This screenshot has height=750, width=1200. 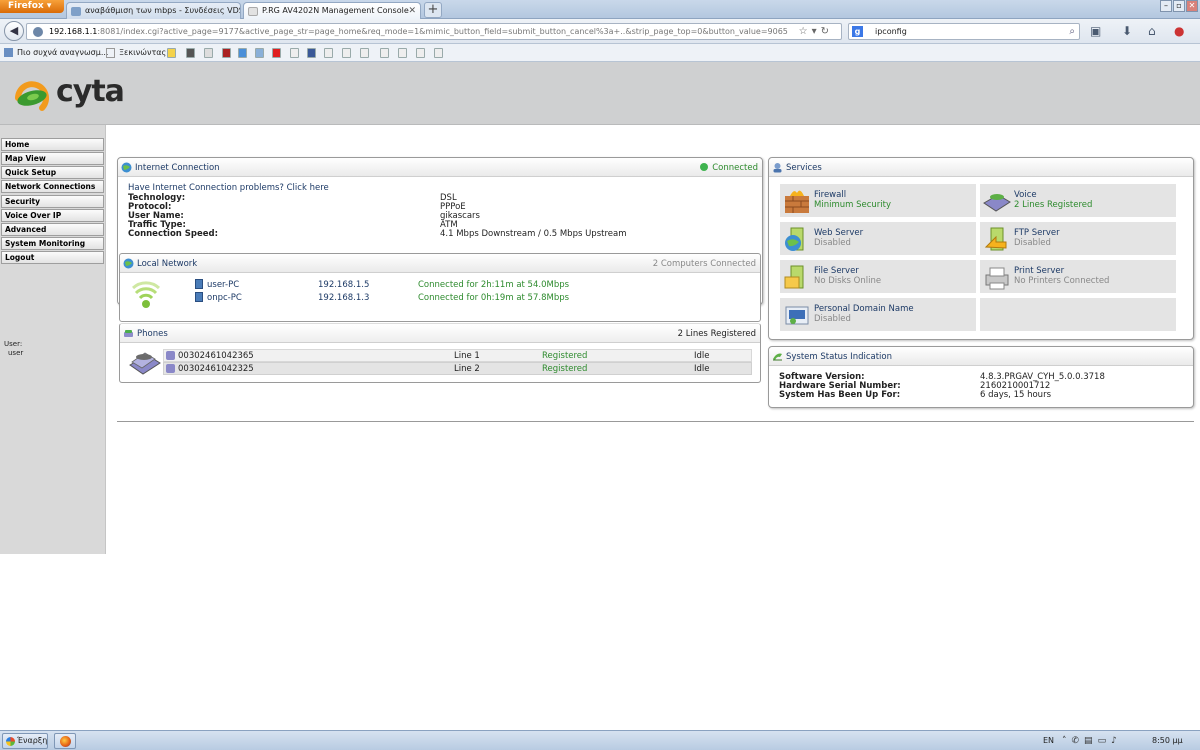 What do you see at coordinates (344, 298) in the screenshot?
I see `host-ip: 192.168.1.3` at bounding box center [344, 298].